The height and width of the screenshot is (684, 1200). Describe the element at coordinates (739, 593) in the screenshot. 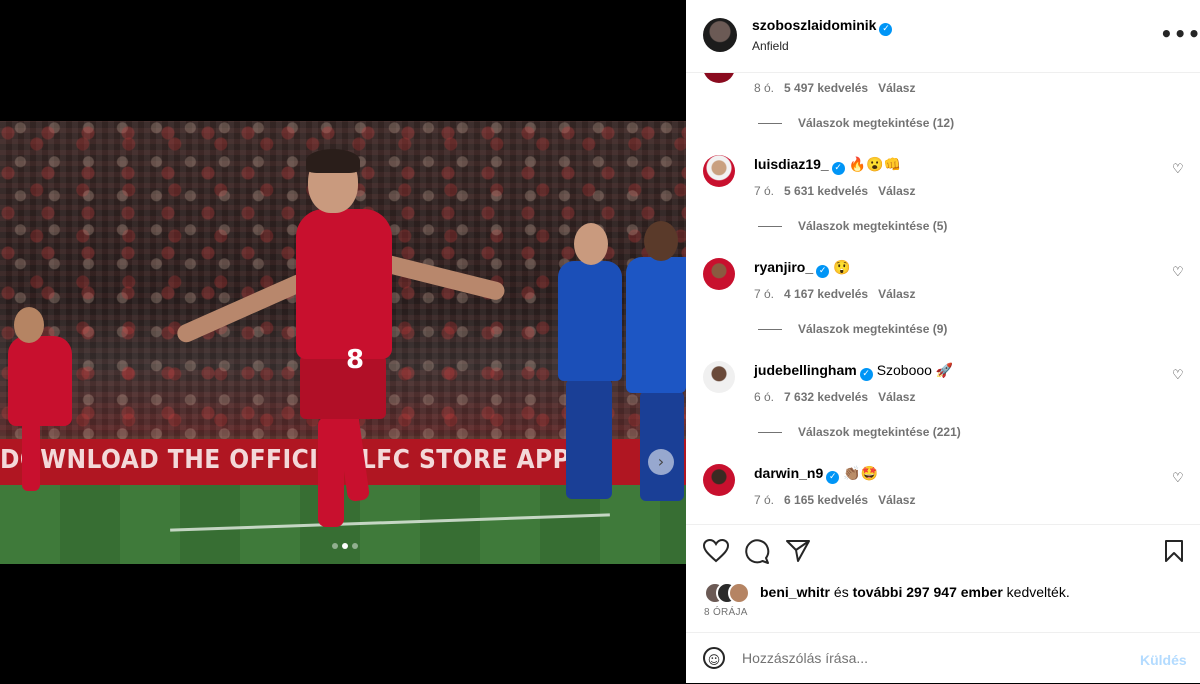

I see `liker-avatar` at that location.